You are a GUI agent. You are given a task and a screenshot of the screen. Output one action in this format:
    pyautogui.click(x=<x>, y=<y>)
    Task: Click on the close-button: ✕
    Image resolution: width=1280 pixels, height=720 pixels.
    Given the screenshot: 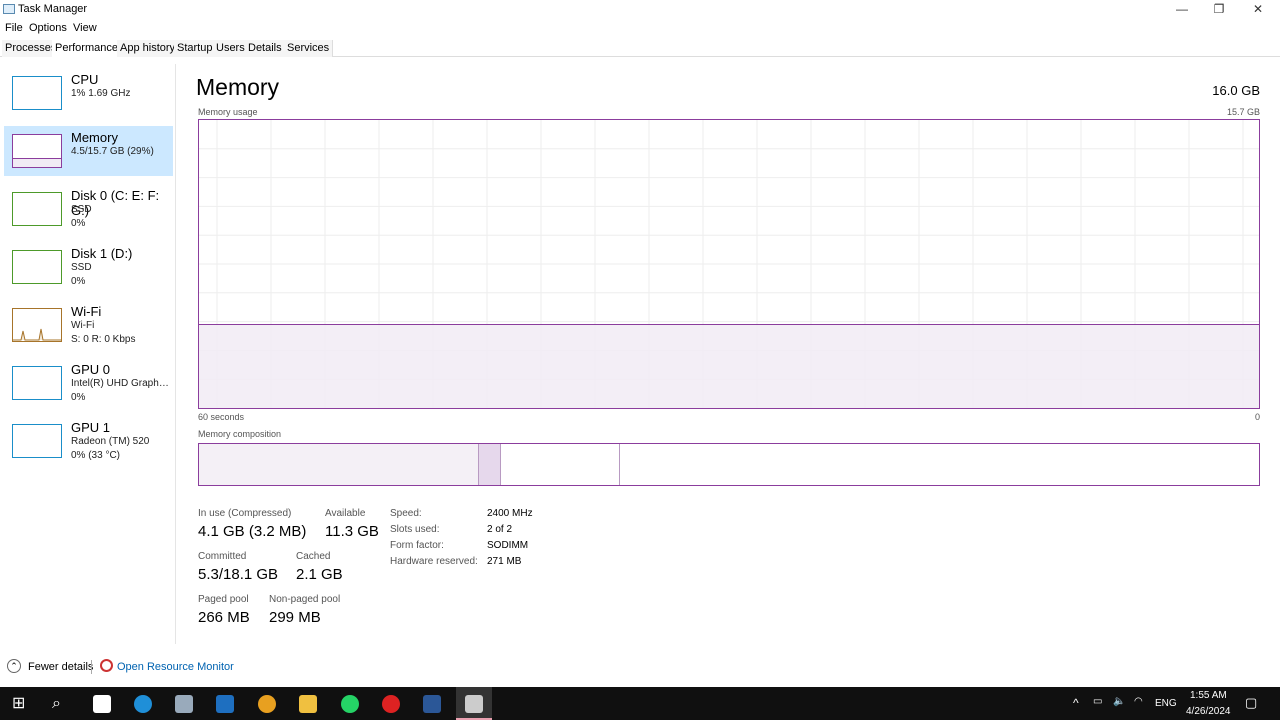 What is the action you would take?
    pyautogui.click(x=1258, y=10)
    